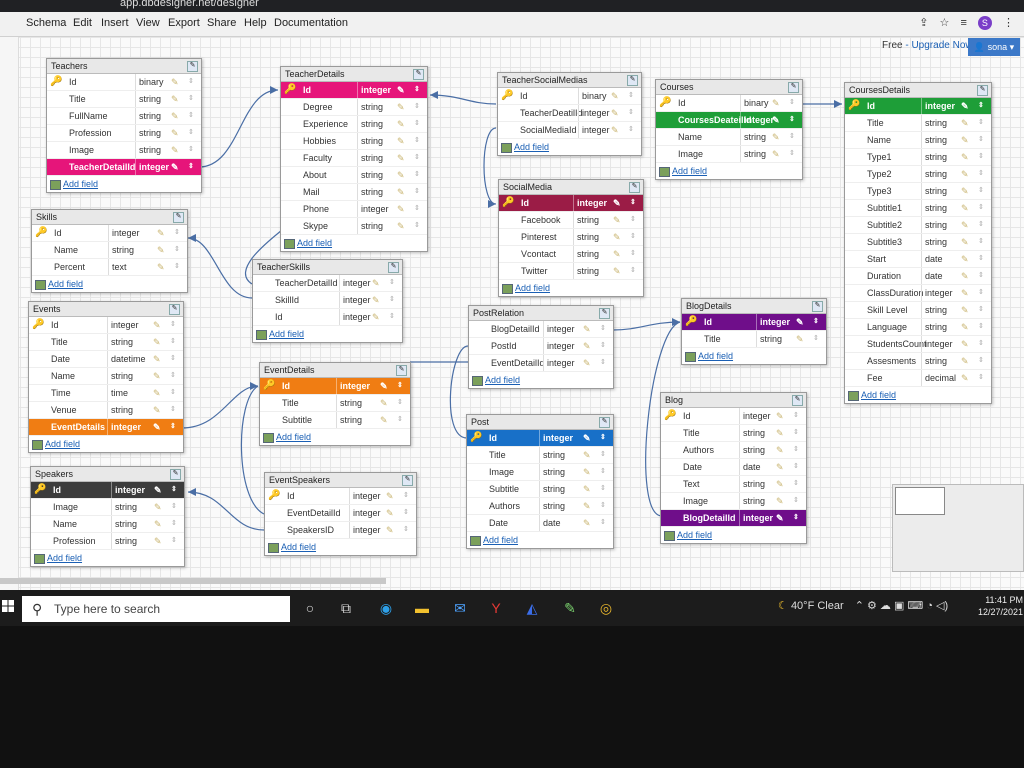 The height and width of the screenshot is (768, 1024). I want to click on field-row: Skype string ✎ ⇕, so click(354, 226).